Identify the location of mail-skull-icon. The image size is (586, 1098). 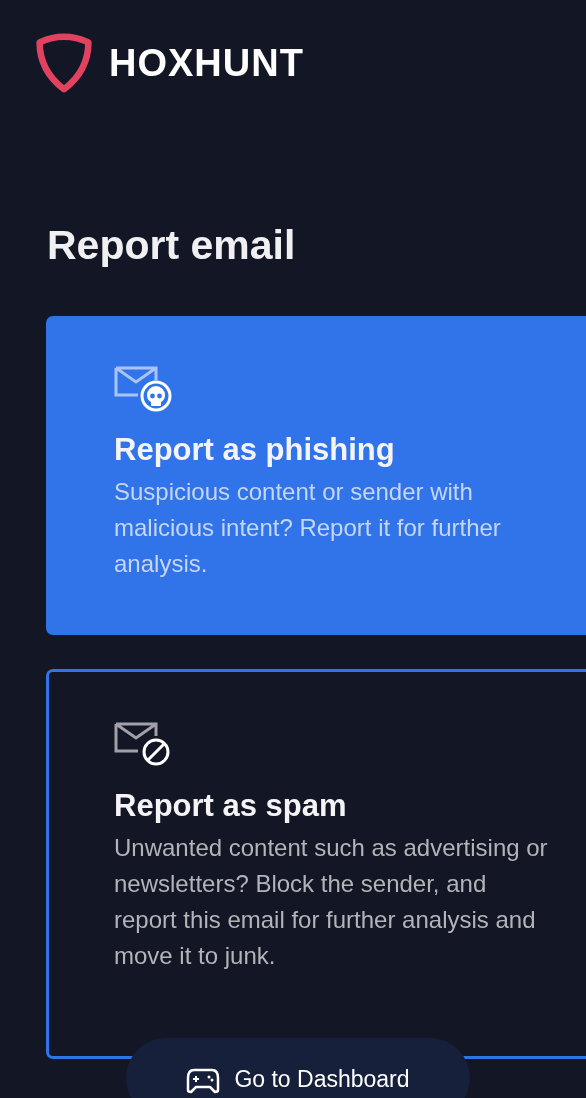
(143, 389).